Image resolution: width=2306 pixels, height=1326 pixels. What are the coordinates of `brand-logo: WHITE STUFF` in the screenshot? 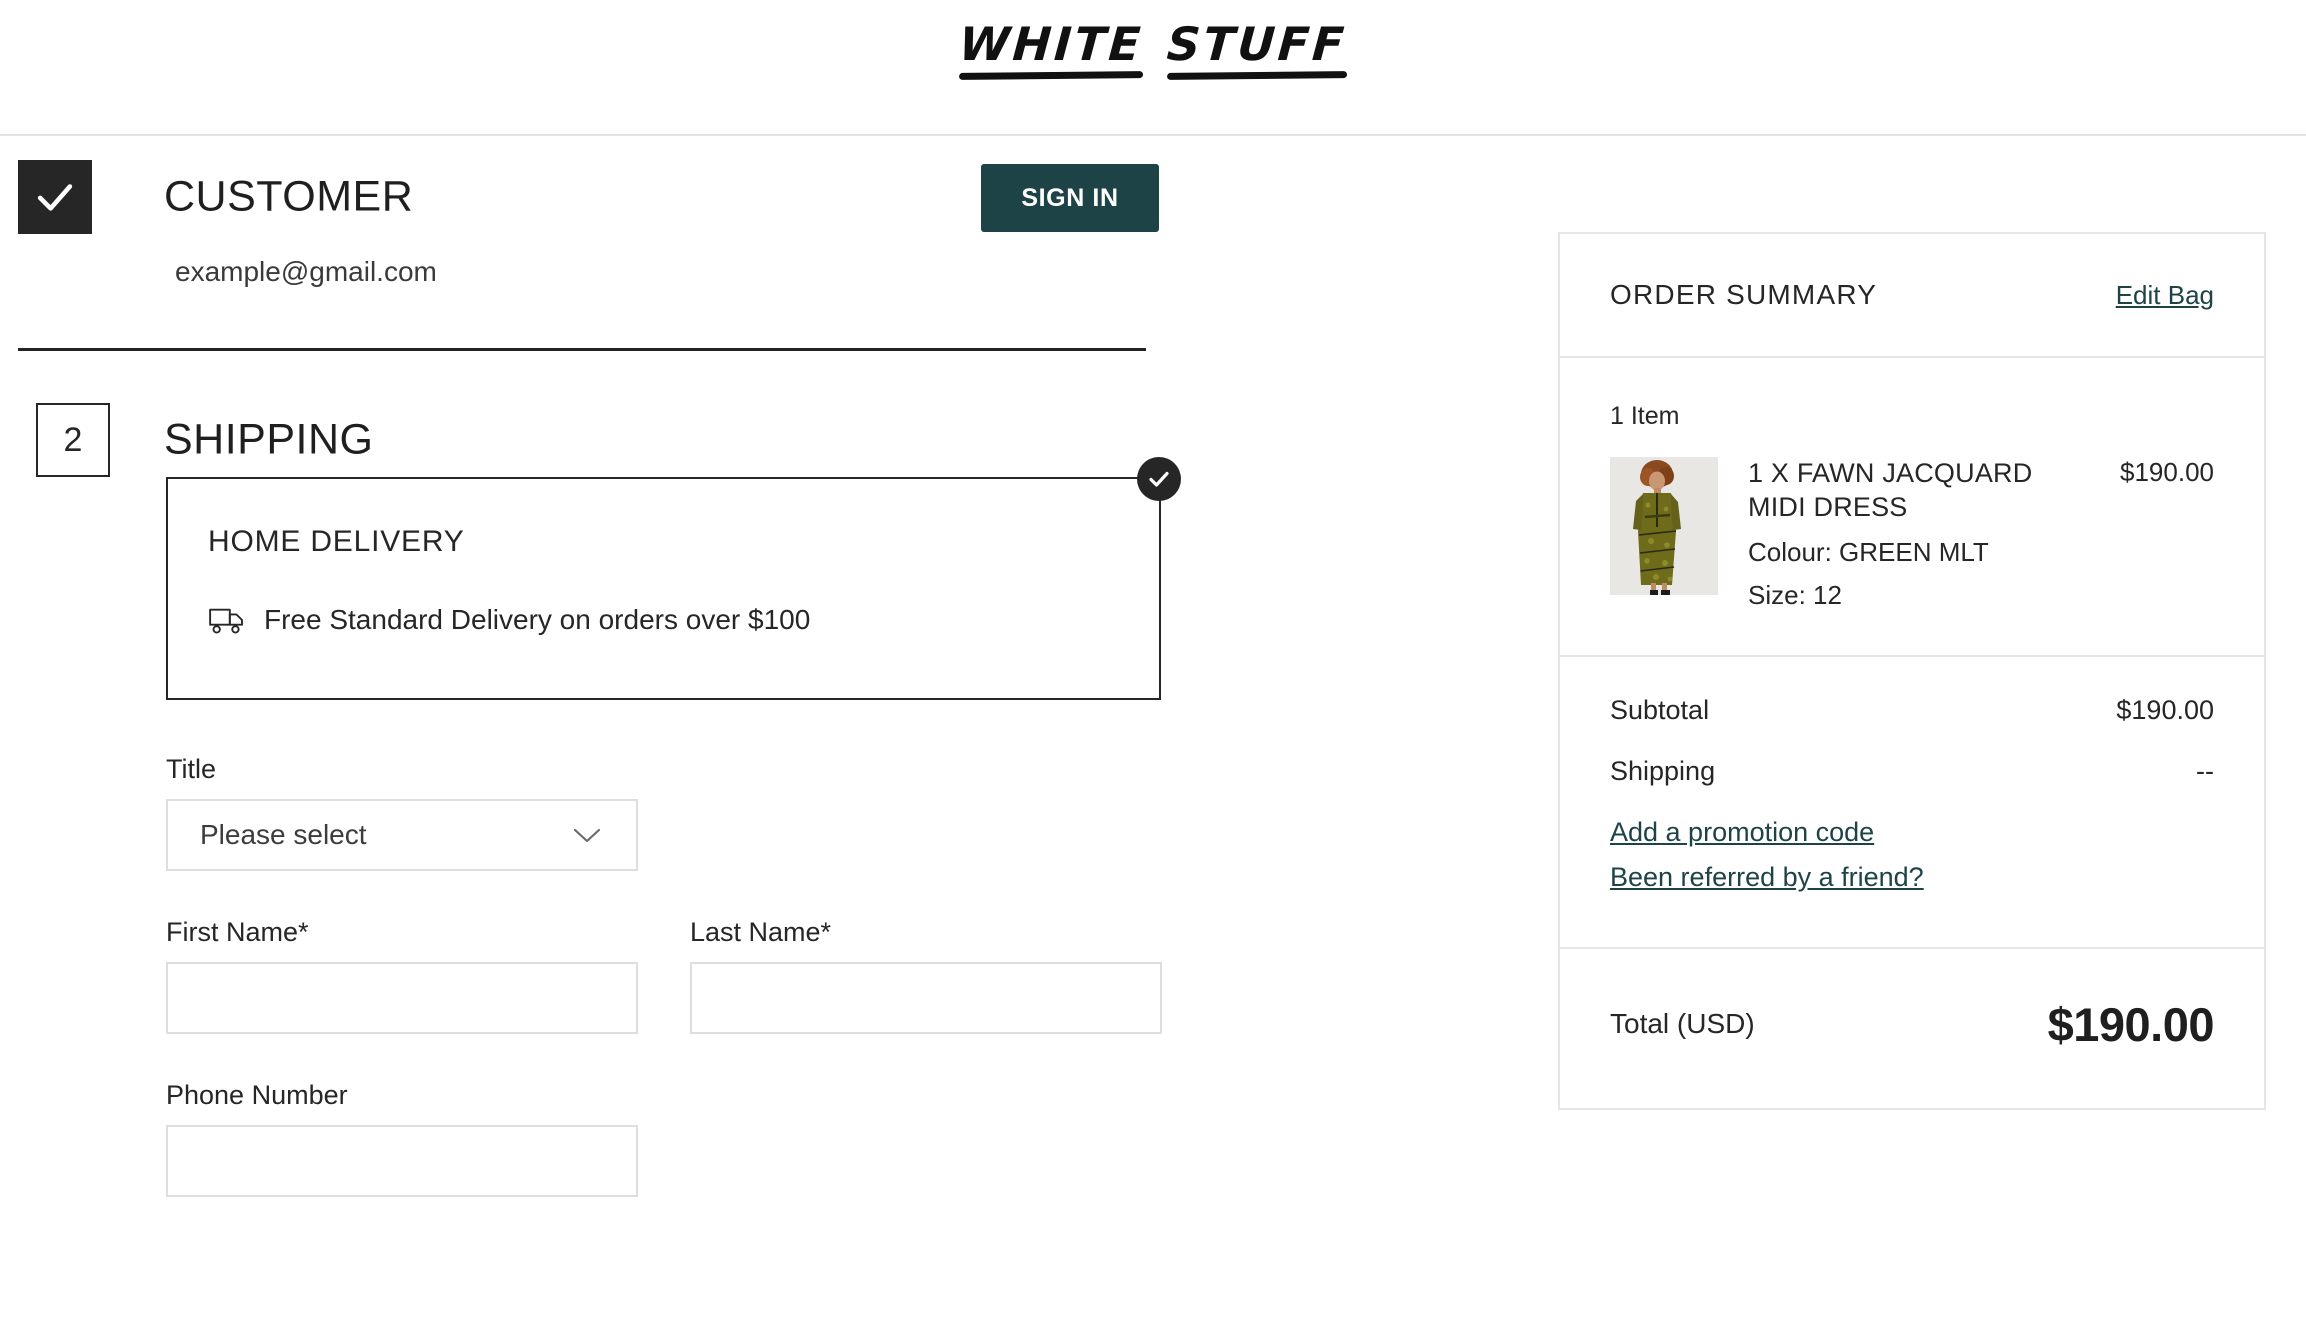 It's located at (1153, 49).